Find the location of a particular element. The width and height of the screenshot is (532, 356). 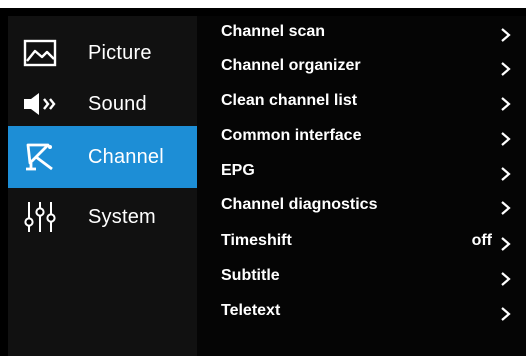

satellite-dish-icon is located at coordinates (40, 157).